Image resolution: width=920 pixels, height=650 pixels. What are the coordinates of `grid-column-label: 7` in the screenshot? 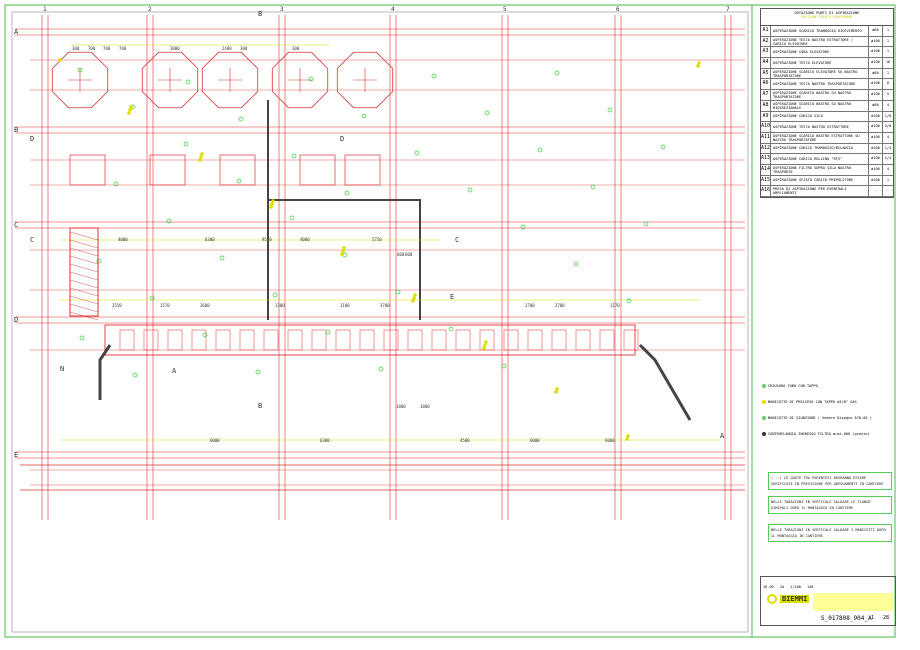 It's located at (728, 9).